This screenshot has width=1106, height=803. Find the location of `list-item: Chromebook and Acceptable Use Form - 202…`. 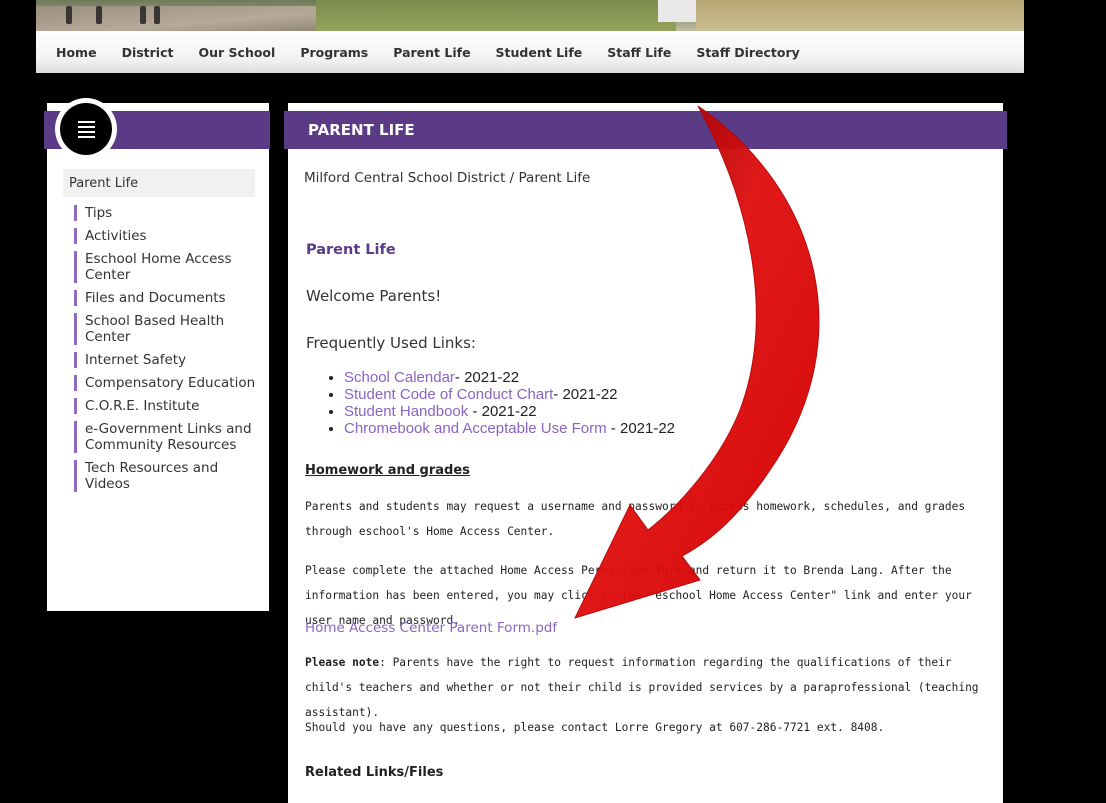

list-item: Chromebook and Acceptable Use Form - 202… is located at coordinates (509, 428).